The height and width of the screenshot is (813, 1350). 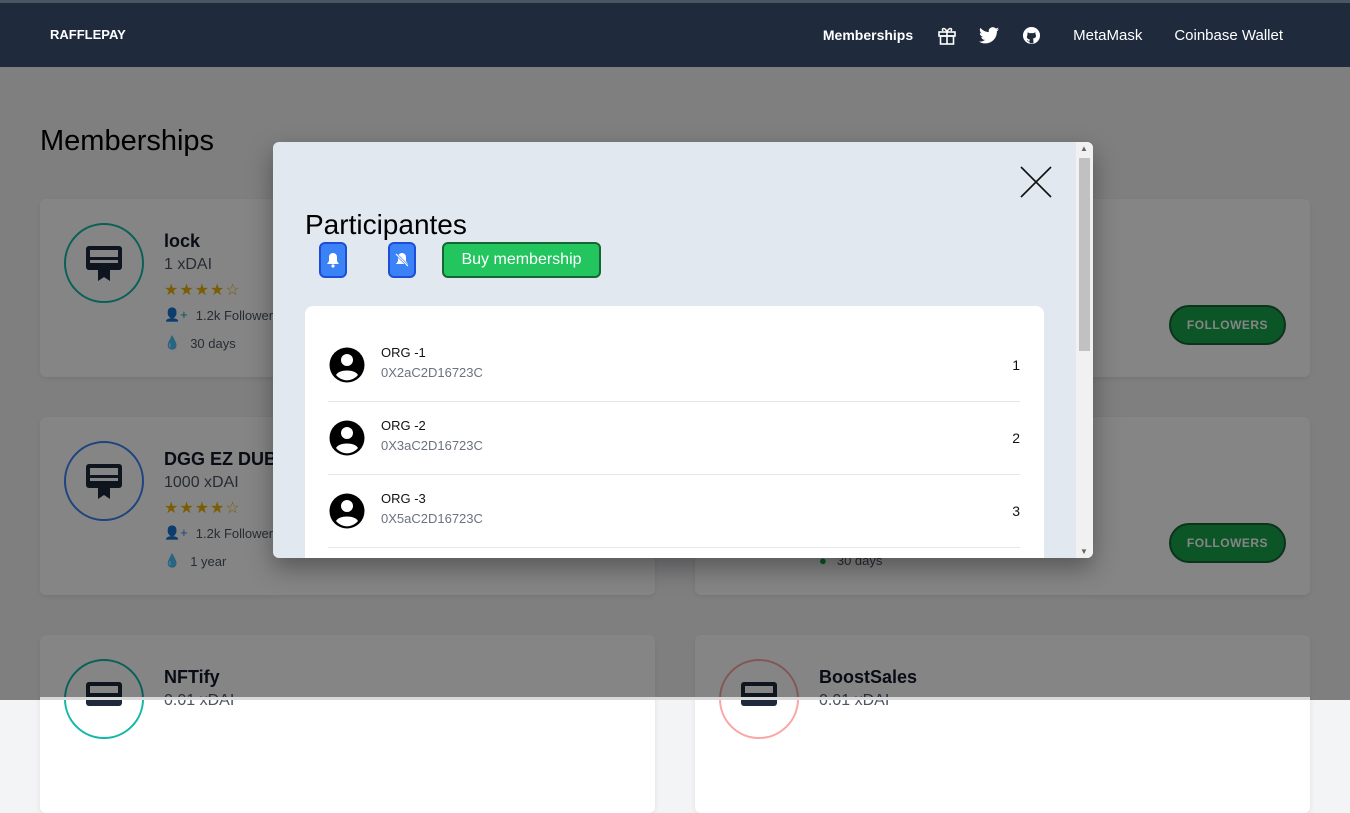 I want to click on participant-rank: 2, so click(x=1016, y=438).